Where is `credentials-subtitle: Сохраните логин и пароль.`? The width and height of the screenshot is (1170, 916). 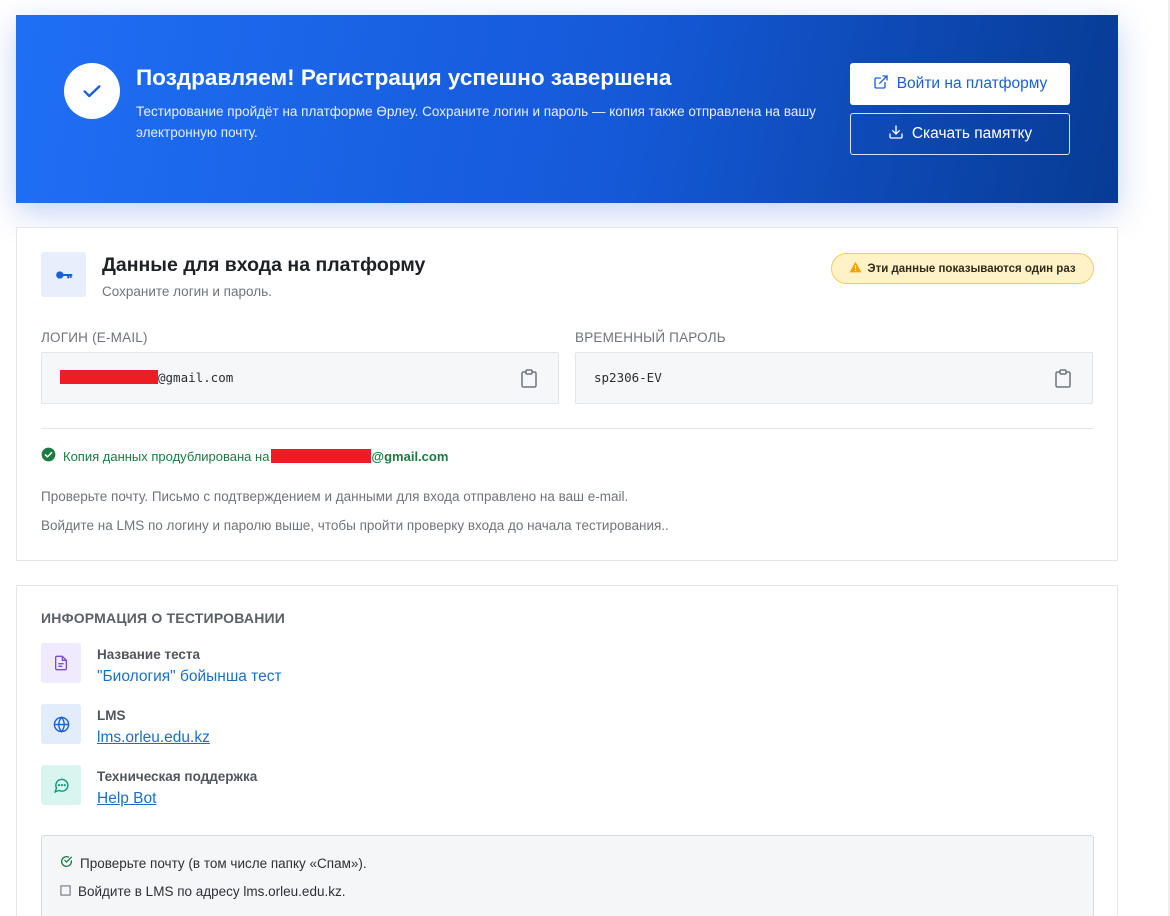 credentials-subtitle: Сохраните логин и пароль. is located at coordinates (187, 291).